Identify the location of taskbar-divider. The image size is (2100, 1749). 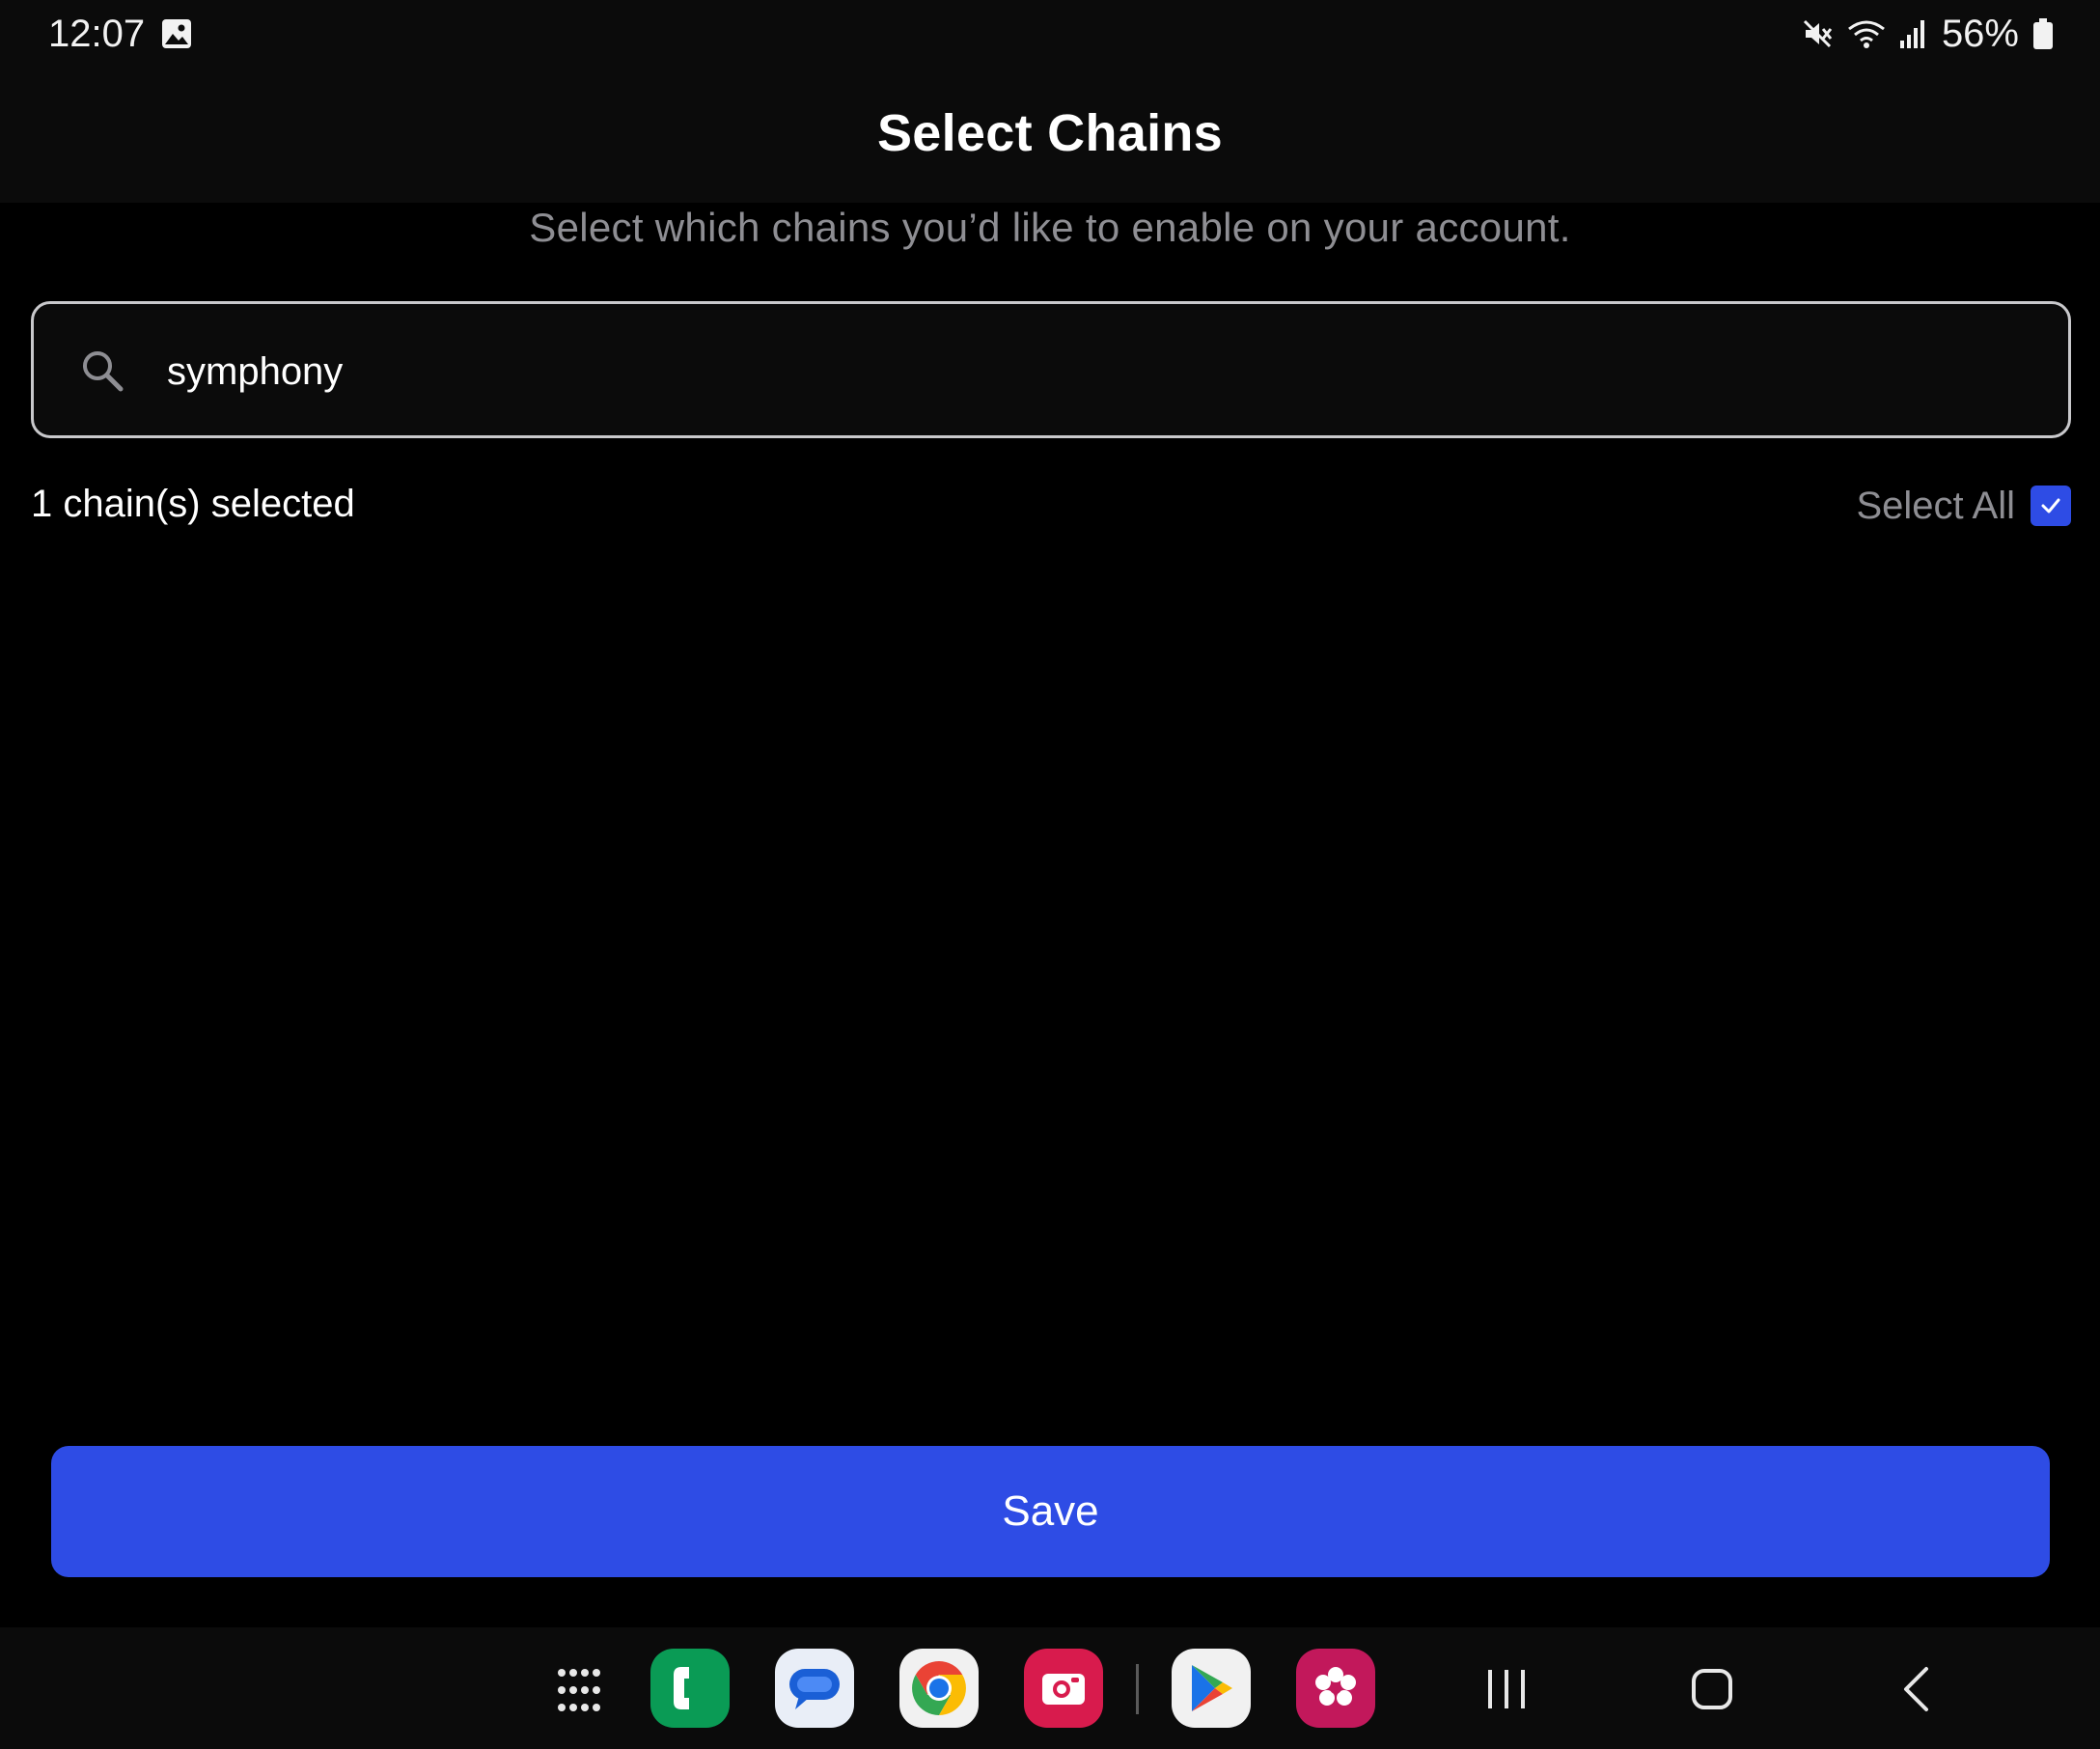
(1137, 1689).